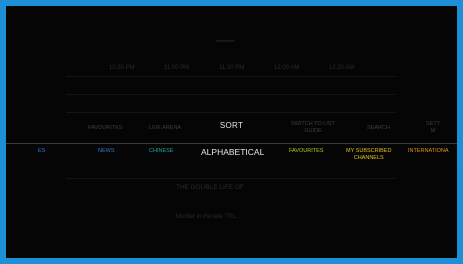 The height and width of the screenshot is (264, 463). Describe the element at coordinates (232, 152) in the screenshot. I see `sort-option-alphabetical: ALPHABETICAL` at that location.